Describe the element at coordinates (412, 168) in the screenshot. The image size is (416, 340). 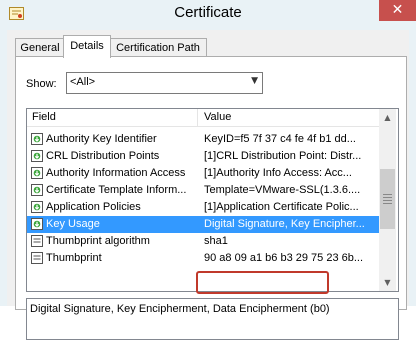
I see `window-frame-right` at that location.